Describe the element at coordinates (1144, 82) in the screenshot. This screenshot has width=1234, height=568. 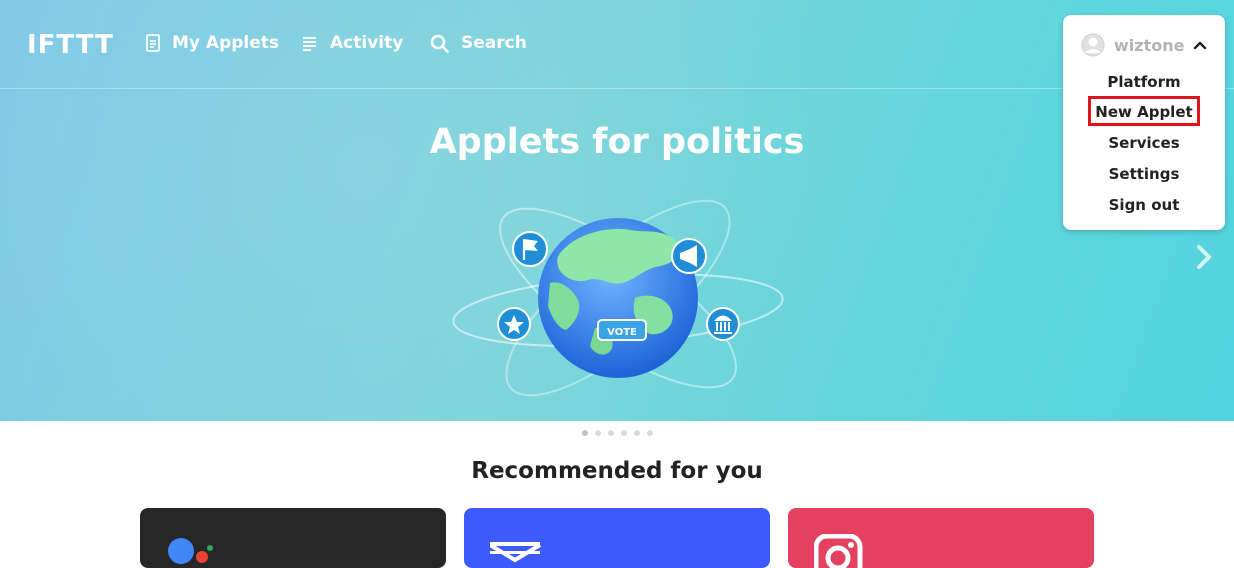
I see `menu-item-platform: Platform` at that location.